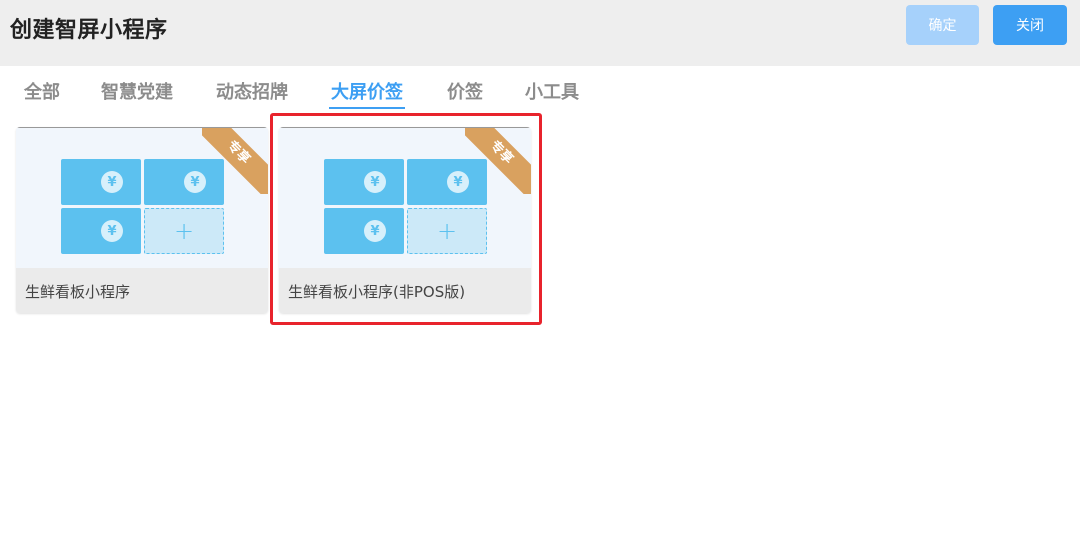 Image resolution: width=1080 pixels, height=551 pixels. I want to click on confirm-button: 确定, so click(942, 25).